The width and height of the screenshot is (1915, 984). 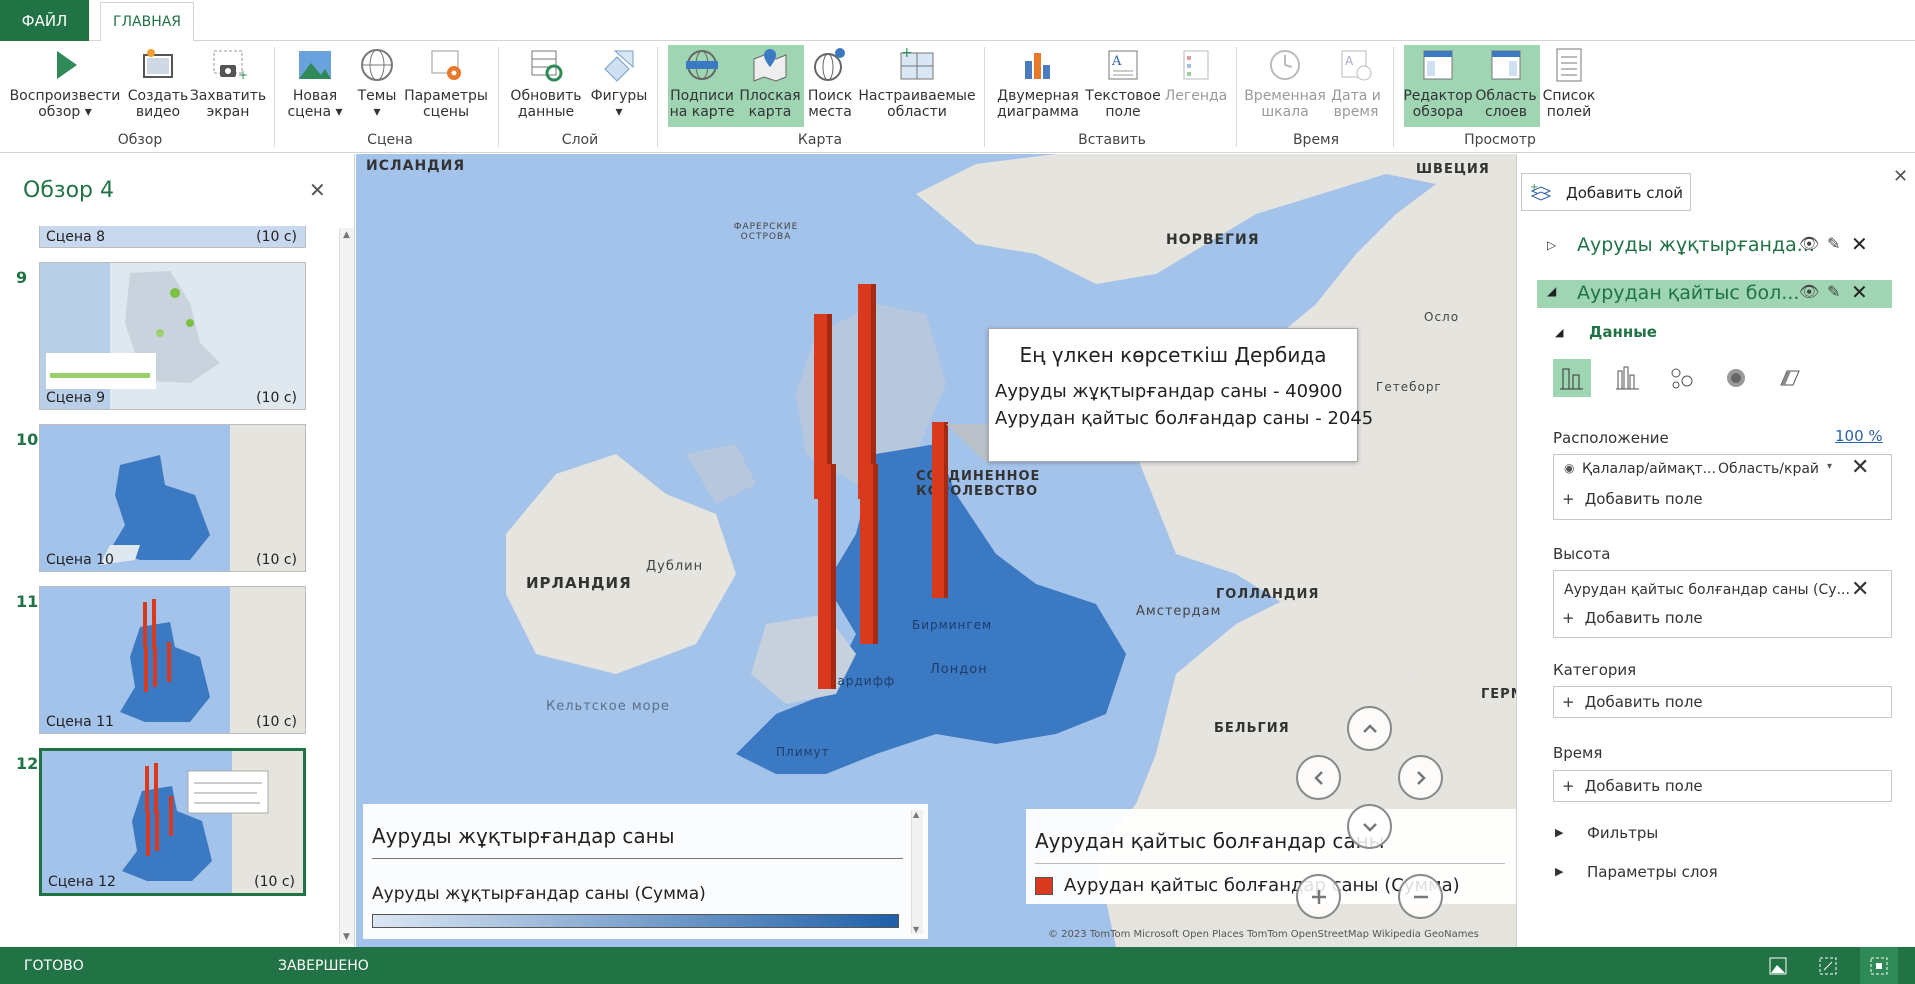 What do you see at coordinates (1356, 86) in the screenshot?
I see `date-time-button: A Дата и время` at bounding box center [1356, 86].